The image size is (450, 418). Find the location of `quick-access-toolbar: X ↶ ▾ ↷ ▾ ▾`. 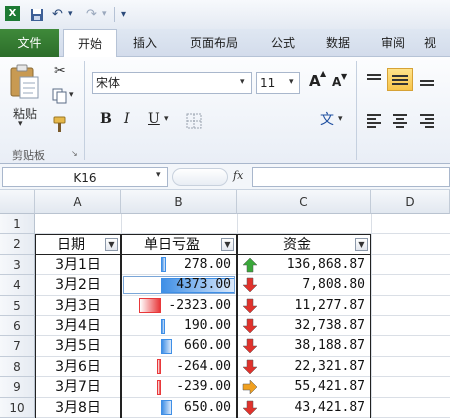

quick-access-toolbar: X ↶ ▾ ↷ ▾ ▾ is located at coordinates (225, 14).